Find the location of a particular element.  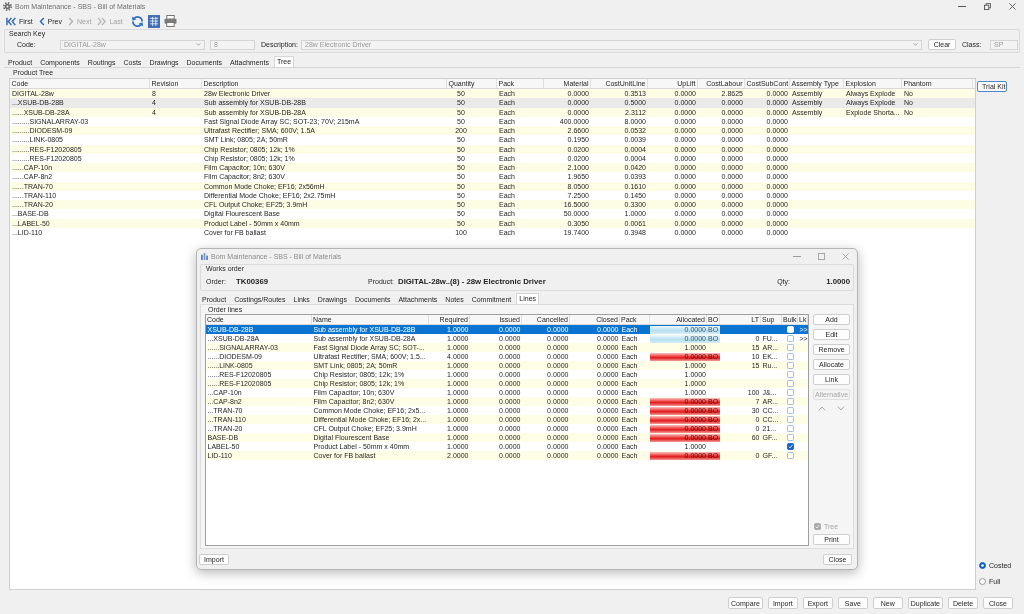

restore-icon is located at coordinates (987, 6).